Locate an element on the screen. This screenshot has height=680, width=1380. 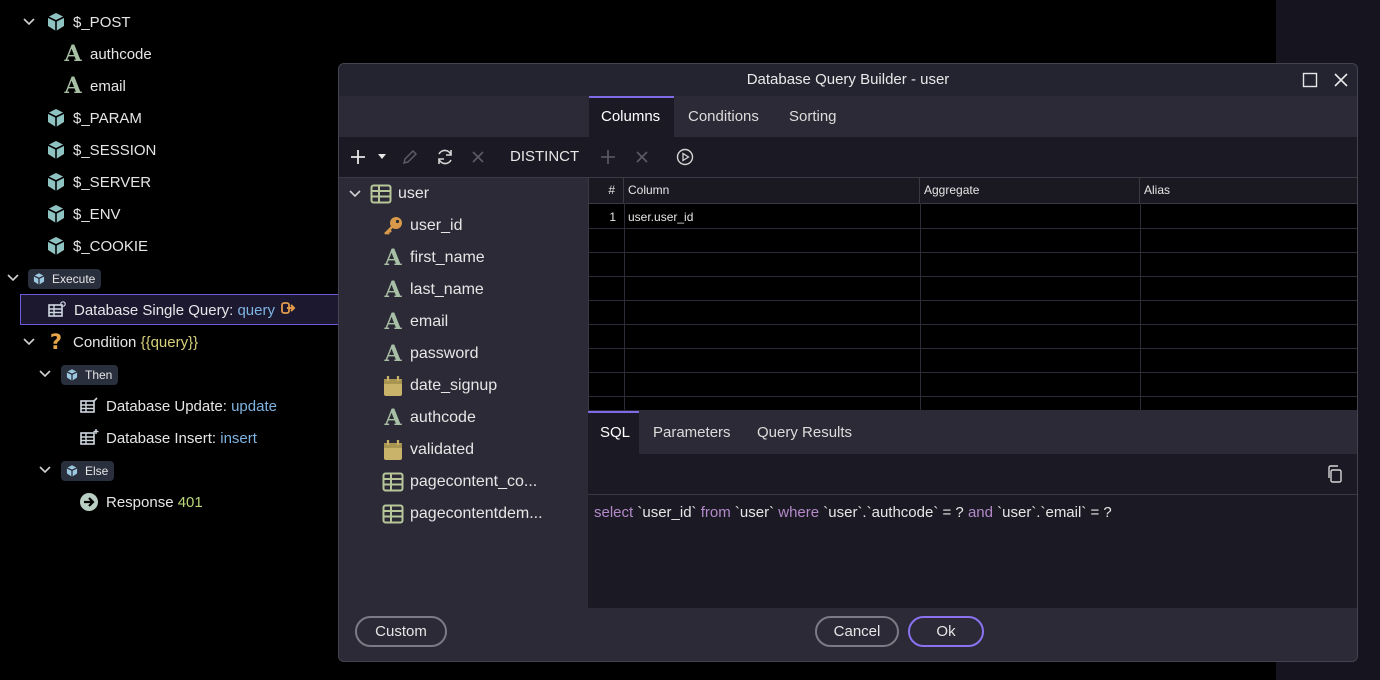
grid-header-alias: Alias is located at coordinates (1248, 190).